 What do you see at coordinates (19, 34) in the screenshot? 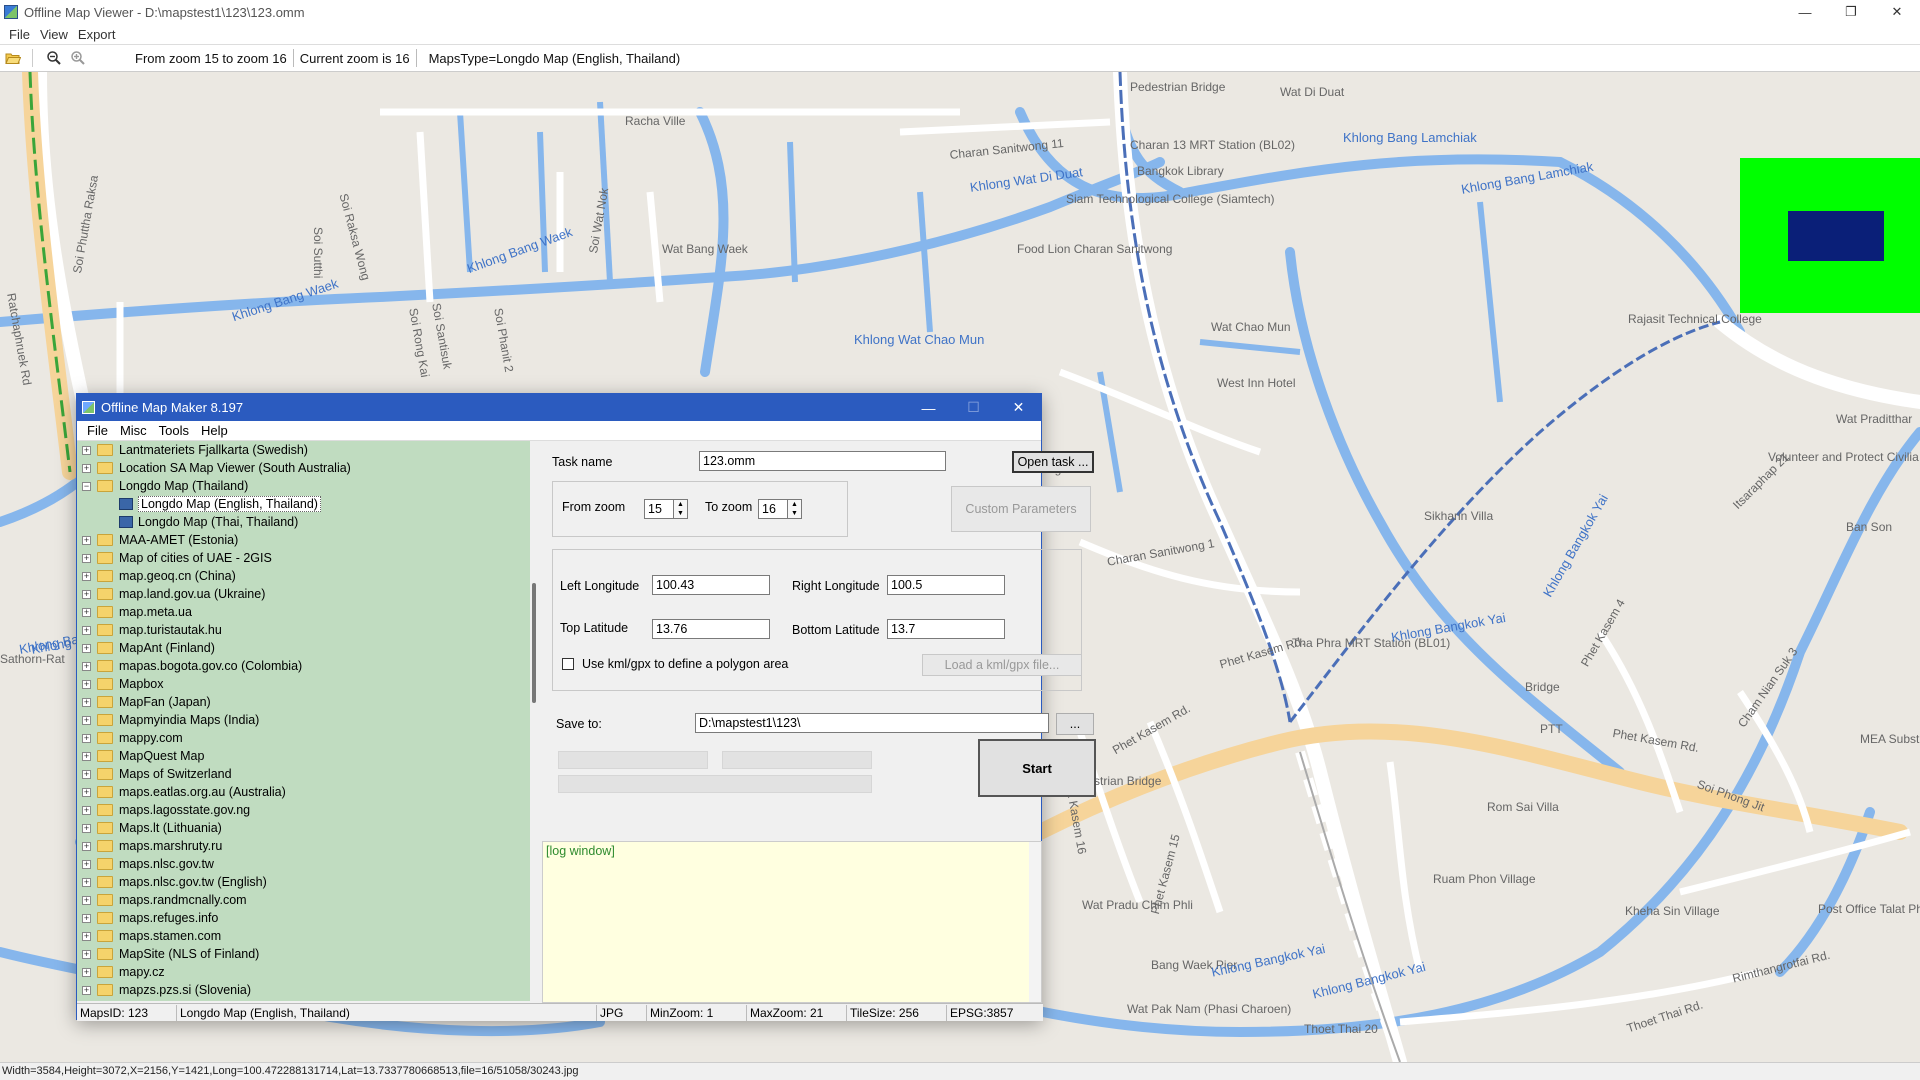
I see `menu-file: File` at bounding box center [19, 34].